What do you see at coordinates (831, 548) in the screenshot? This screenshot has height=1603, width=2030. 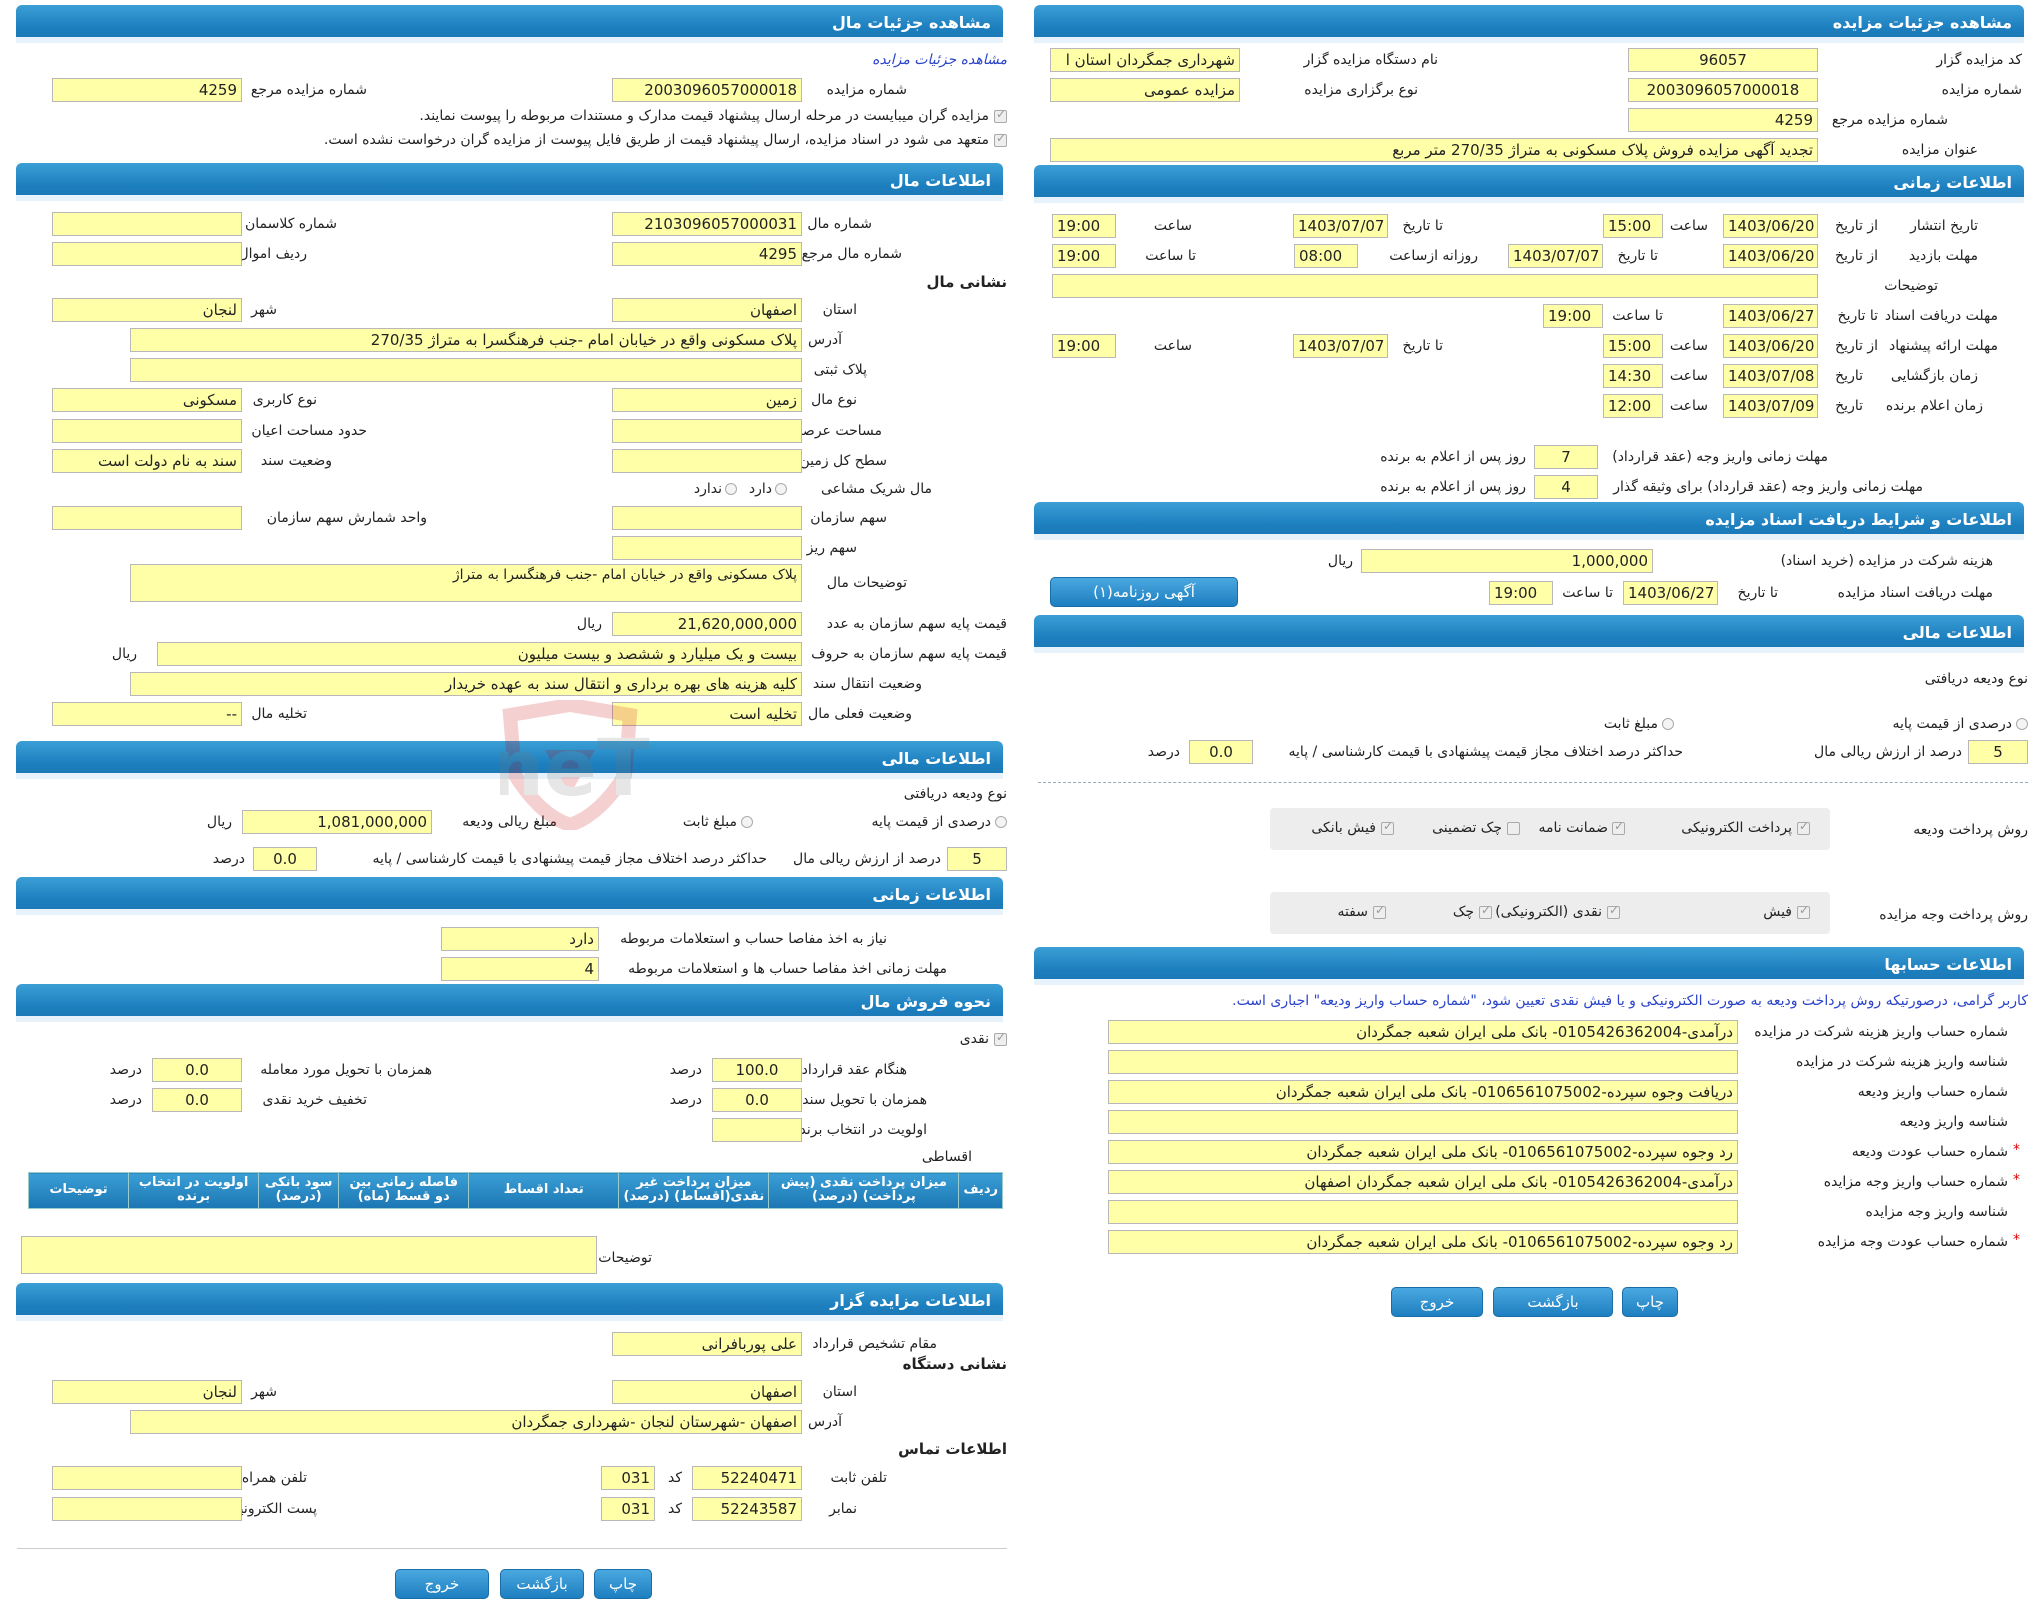 I see `small-share-label: سهم ریز` at bounding box center [831, 548].